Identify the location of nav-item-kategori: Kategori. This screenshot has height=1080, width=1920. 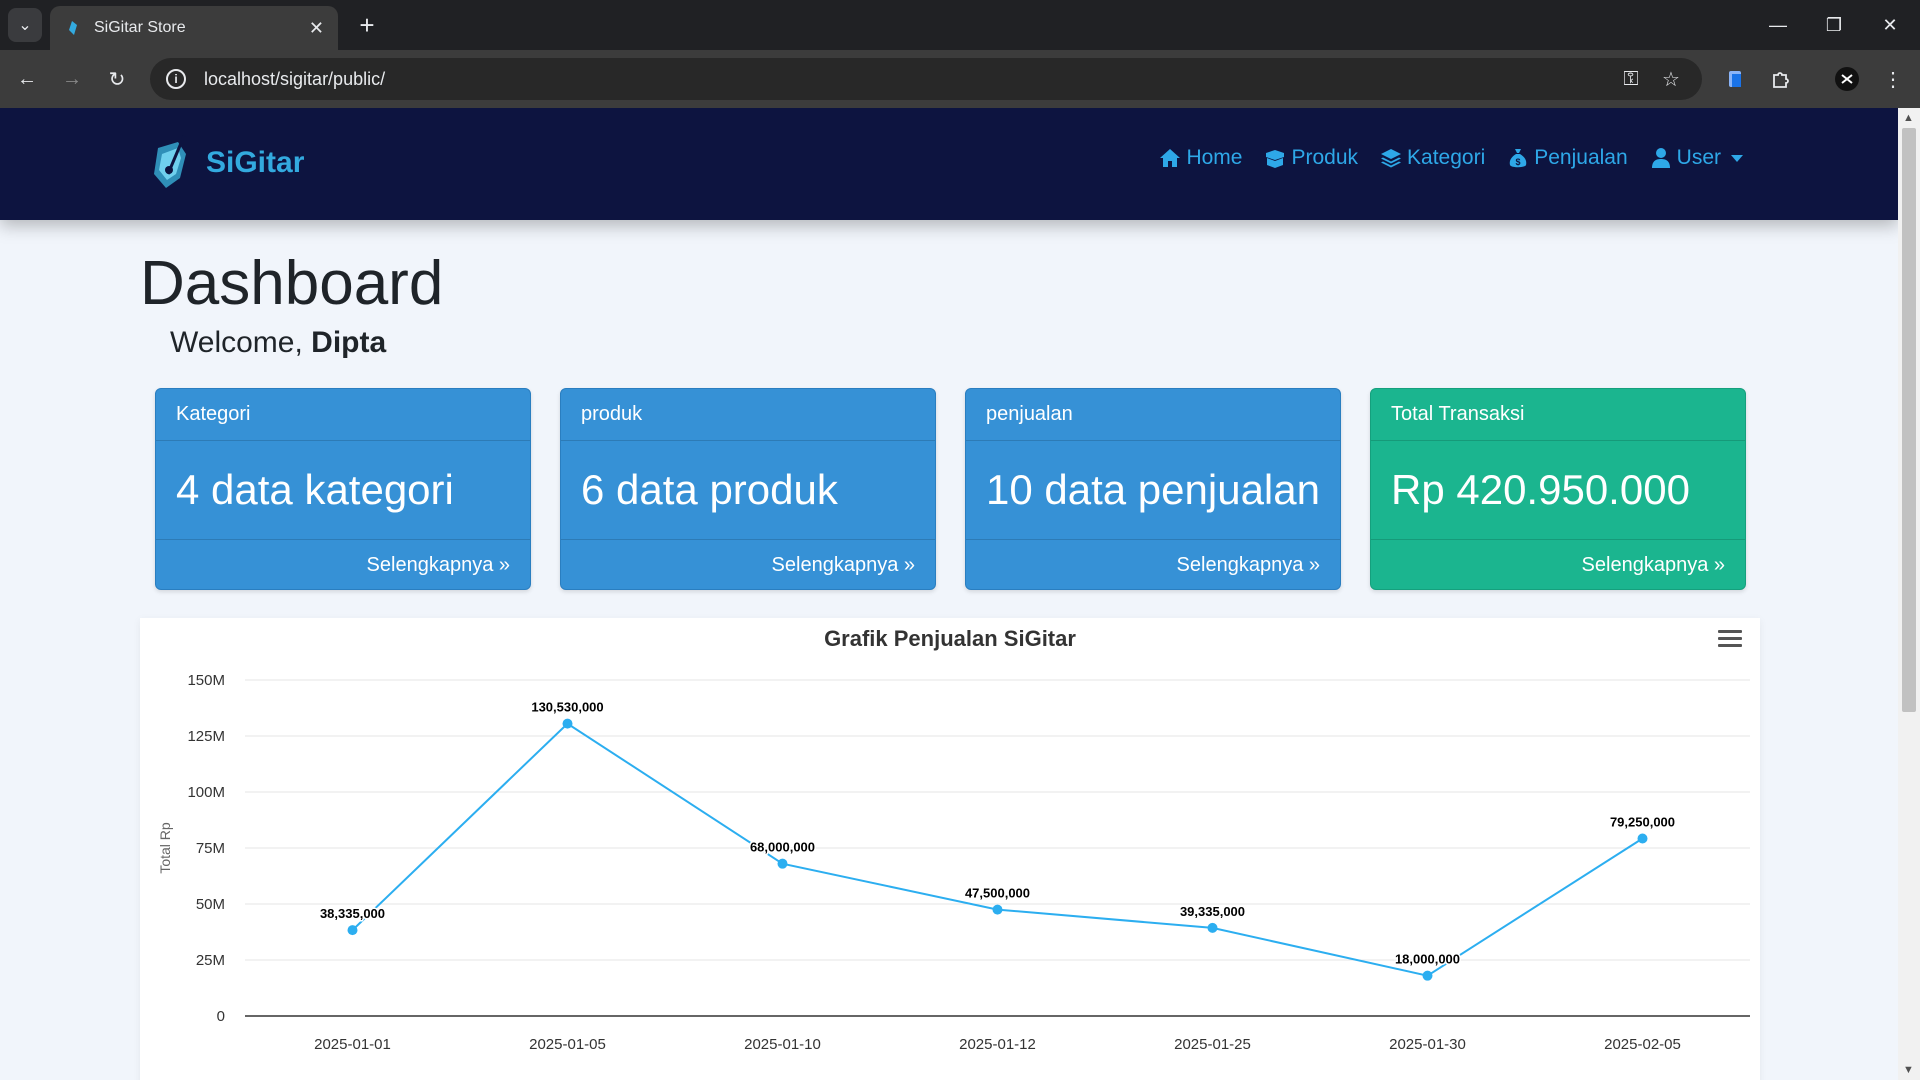
(1432, 158).